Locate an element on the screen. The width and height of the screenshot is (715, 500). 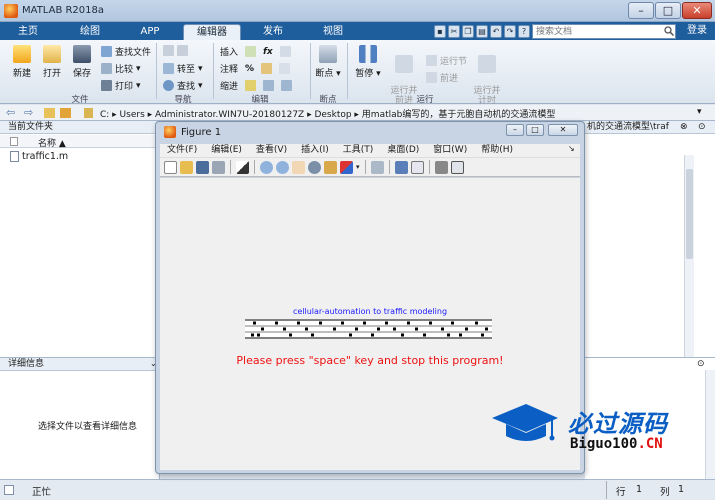
menu-window: 窗口(W) is located at coordinates (450, 150).